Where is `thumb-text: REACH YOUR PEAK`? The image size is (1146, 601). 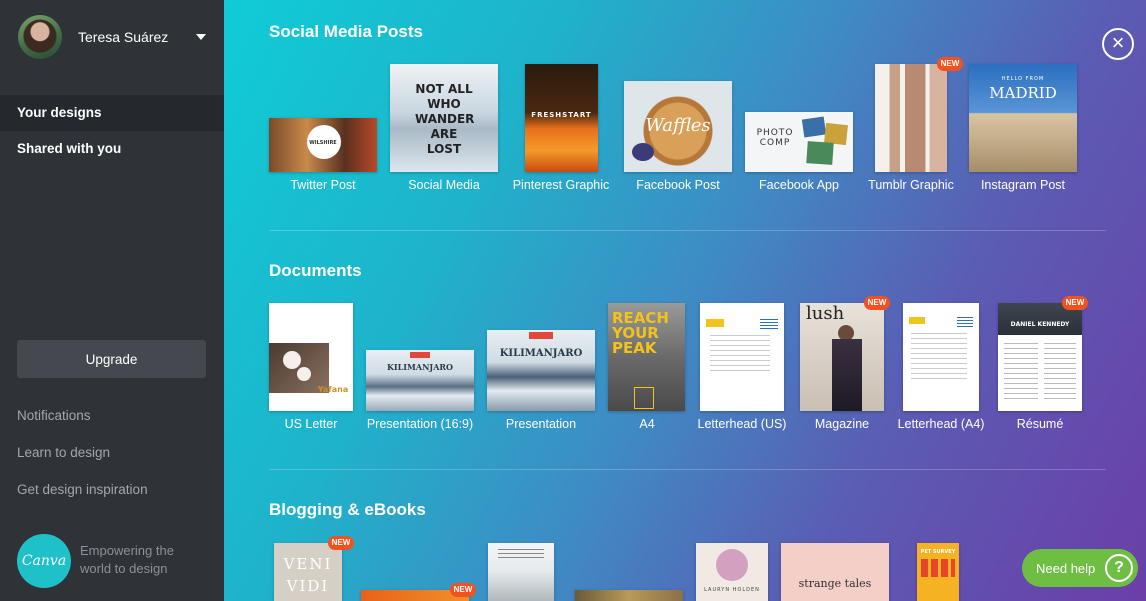 thumb-text: REACH YOUR PEAK is located at coordinates (640, 333).